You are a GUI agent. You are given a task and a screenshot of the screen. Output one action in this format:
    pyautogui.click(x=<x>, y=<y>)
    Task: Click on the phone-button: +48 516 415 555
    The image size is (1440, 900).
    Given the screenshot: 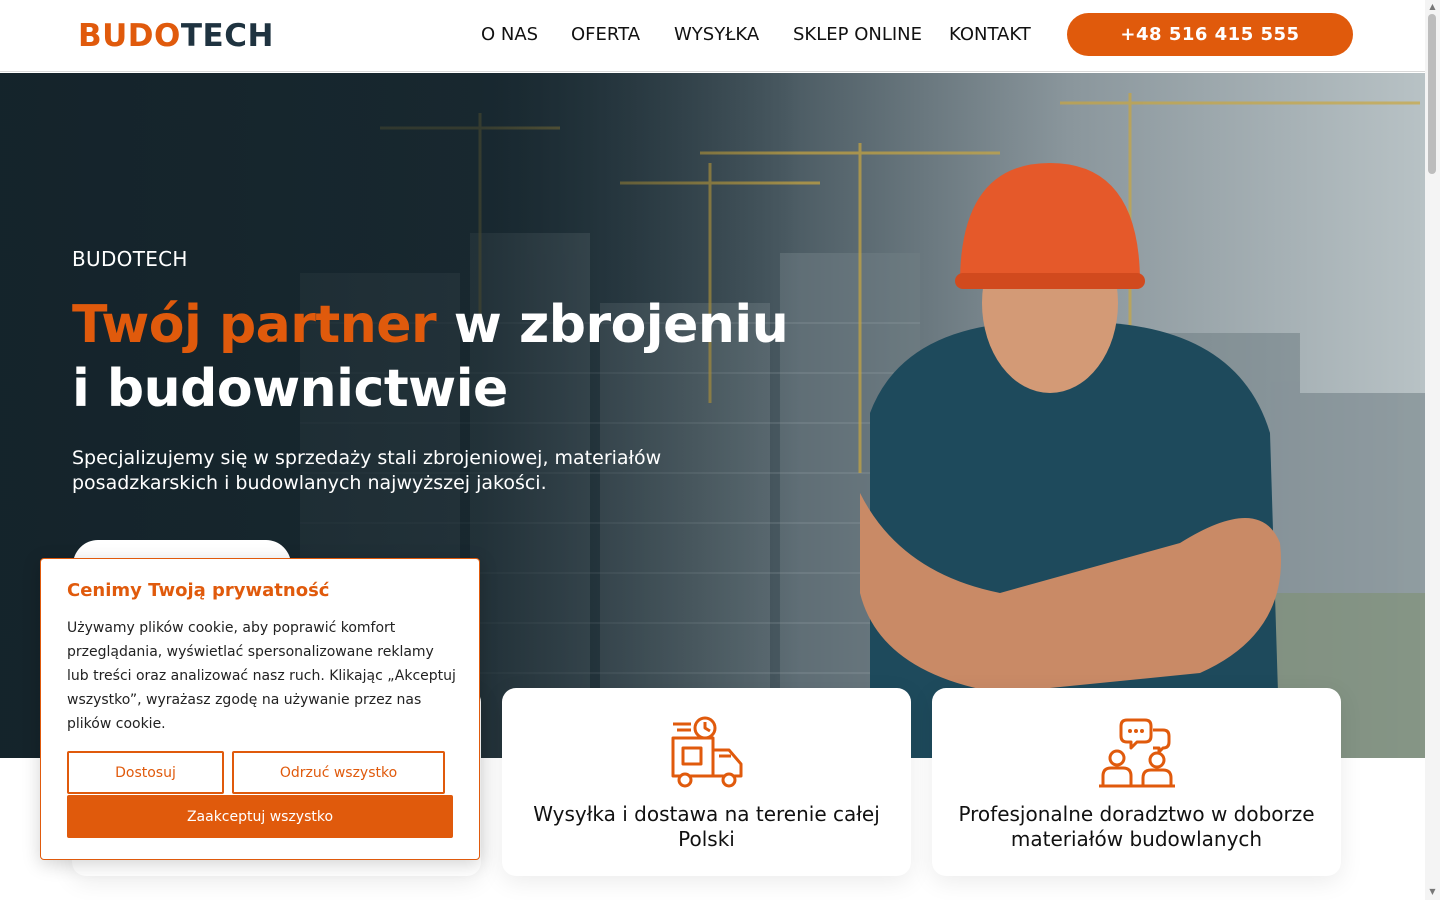 What is the action you would take?
    pyautogui.click(x=1210, y=34)
    